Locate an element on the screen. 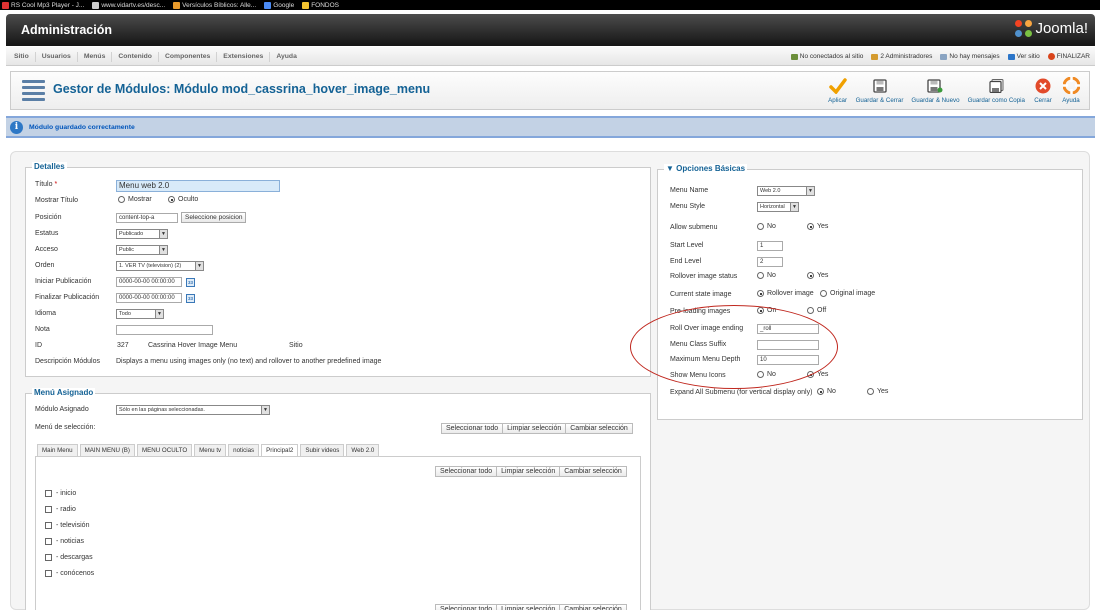  clear-selection-button: Limpiar selección is located at coordinates (535, 428).